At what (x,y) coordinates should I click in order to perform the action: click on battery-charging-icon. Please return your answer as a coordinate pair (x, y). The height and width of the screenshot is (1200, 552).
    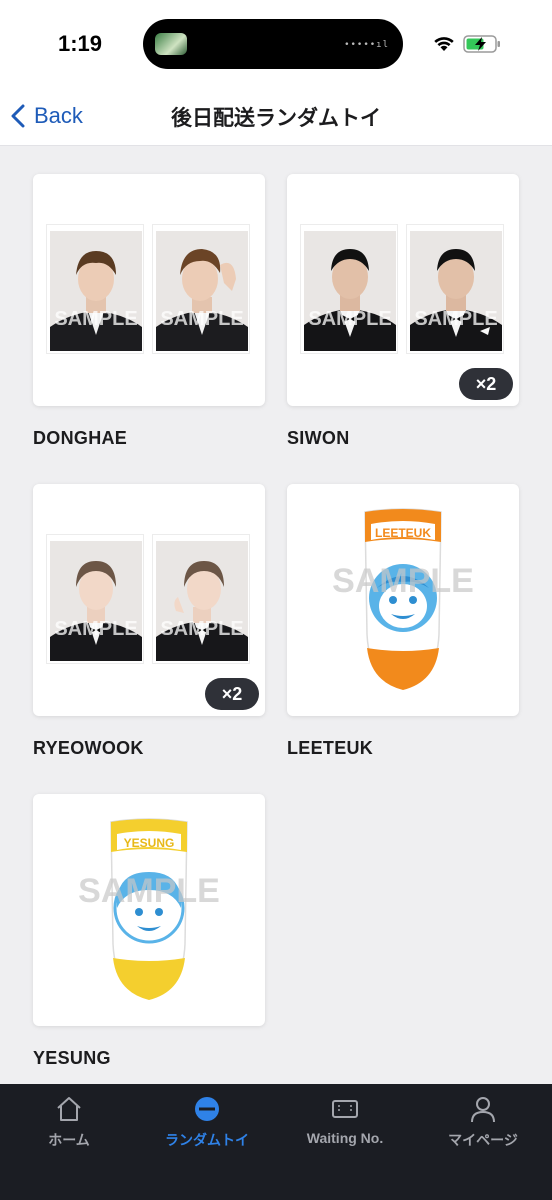
    Looking at the image, I should click on (481, 44).